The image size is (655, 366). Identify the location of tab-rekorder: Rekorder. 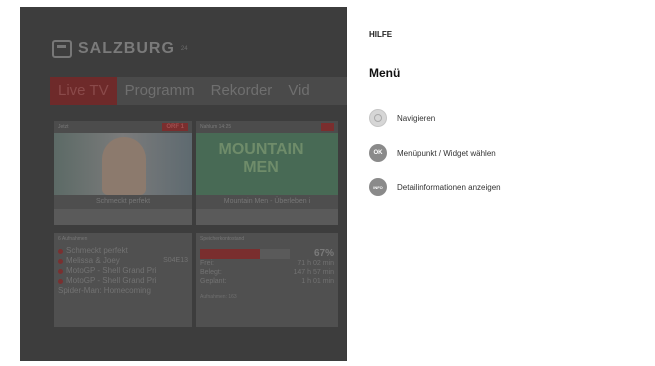
(242, 91).